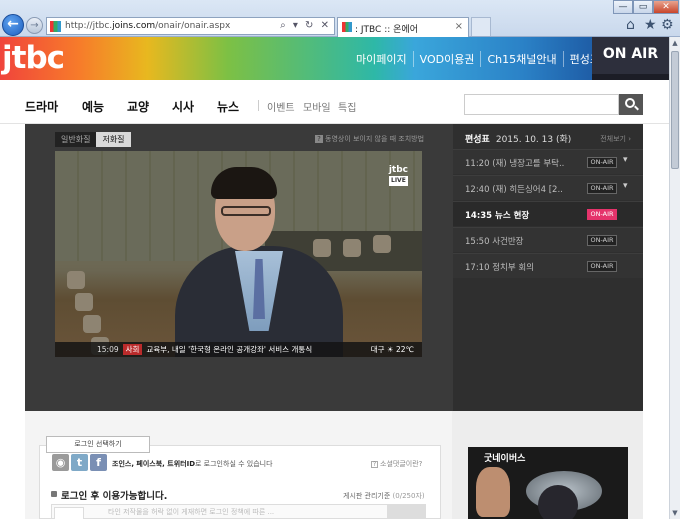 This screenshot has height=519, width=680. Describe the element at coordinates (615, 139) in the screenshot. I see `schedule-view-all: 전체보기 ›` at that location.